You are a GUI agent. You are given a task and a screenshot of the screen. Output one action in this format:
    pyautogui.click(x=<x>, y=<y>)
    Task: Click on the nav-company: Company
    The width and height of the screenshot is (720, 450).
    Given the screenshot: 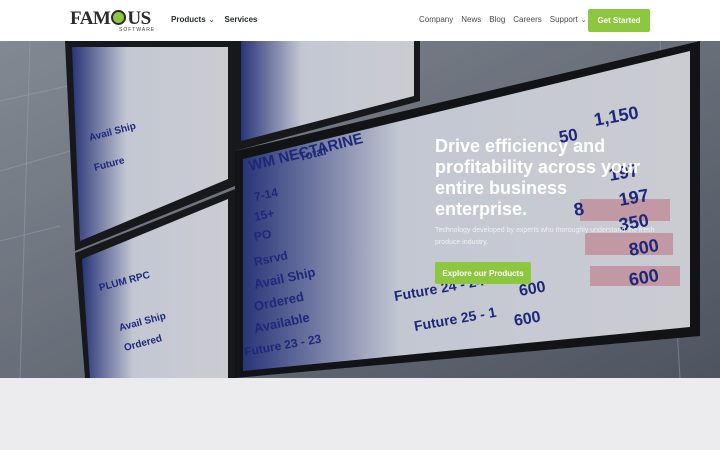 What is the action you would take?
    pyautogui.click(x=436, y=19)
    